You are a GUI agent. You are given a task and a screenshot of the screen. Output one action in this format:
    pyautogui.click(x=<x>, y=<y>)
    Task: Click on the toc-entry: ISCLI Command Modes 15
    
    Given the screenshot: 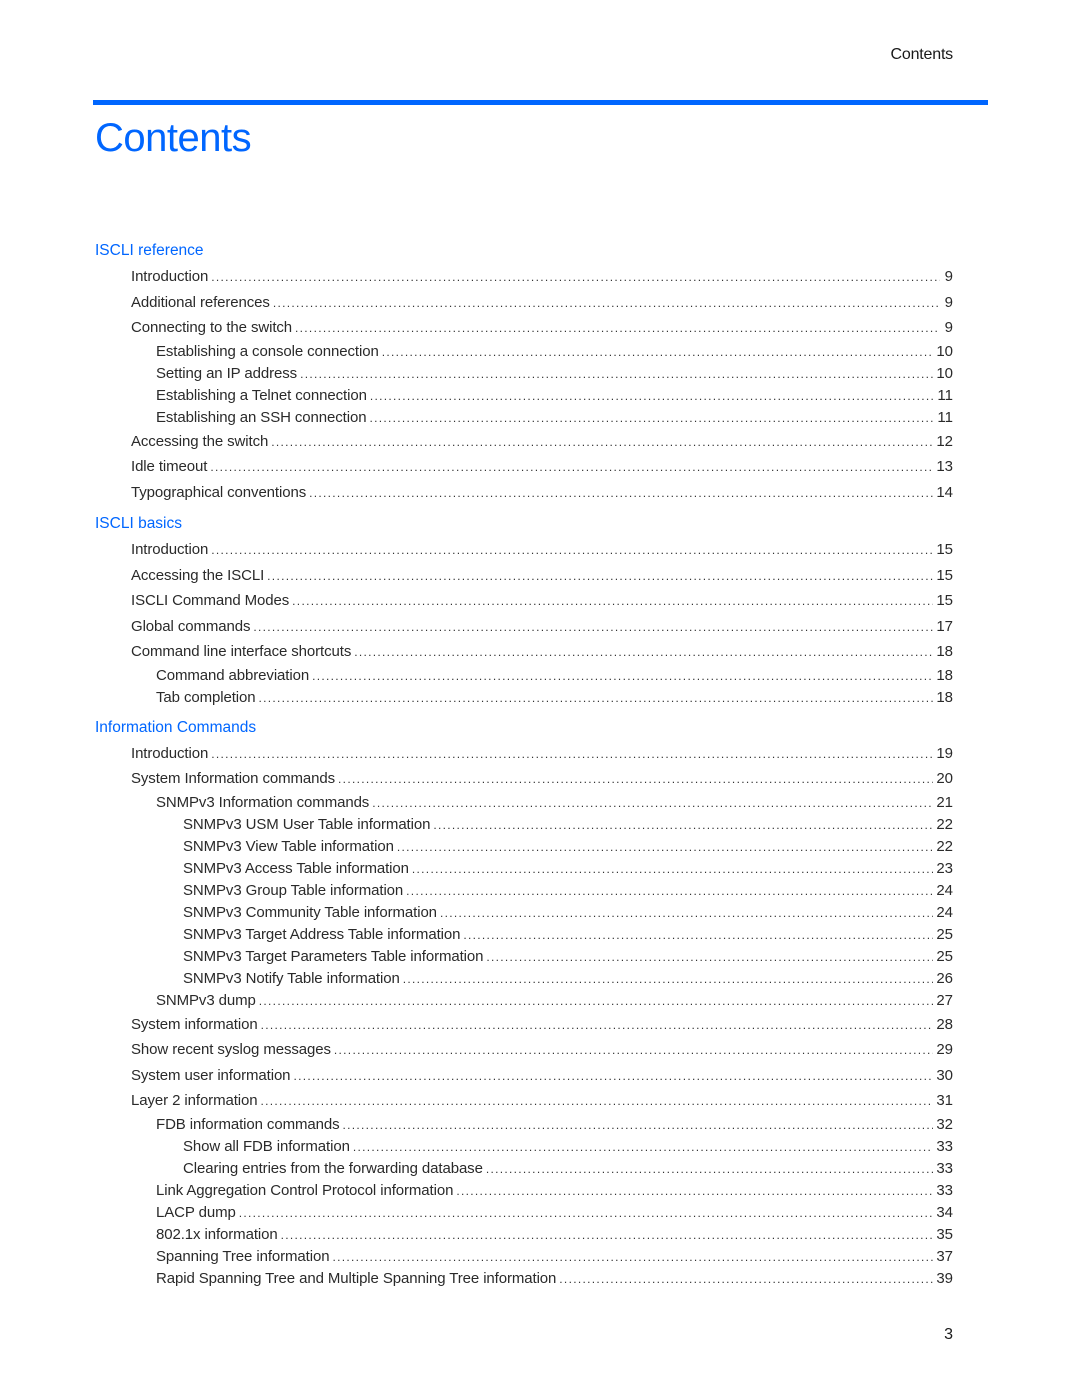 What is the action you would take?
    pyautogui.click(x=524, y=601)
    